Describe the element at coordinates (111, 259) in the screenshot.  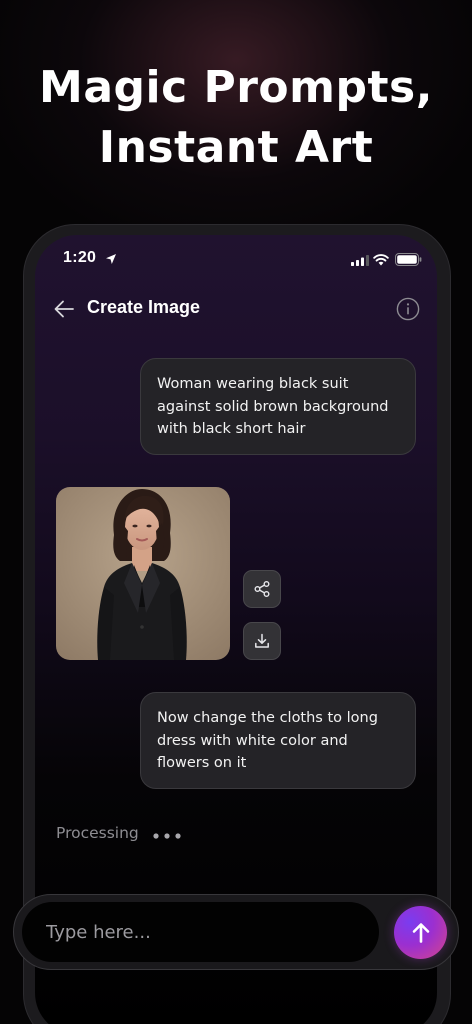
I see `location-arrow-icon` at that location.